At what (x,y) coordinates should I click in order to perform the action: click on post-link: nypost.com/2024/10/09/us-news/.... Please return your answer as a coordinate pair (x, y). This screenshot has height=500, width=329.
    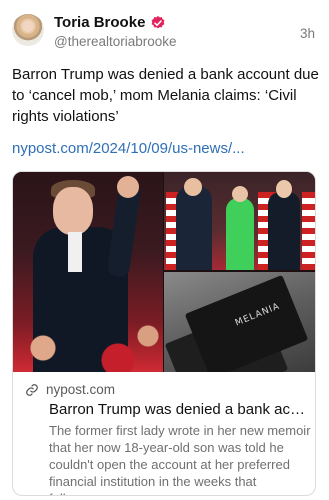
    Looking at the image, I should click on (128, 148).